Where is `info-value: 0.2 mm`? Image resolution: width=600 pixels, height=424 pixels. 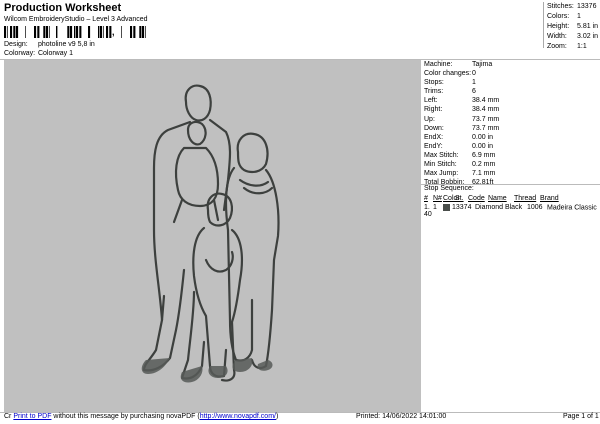 info-value: 0.2 mm is located at coordinates (484, 165).